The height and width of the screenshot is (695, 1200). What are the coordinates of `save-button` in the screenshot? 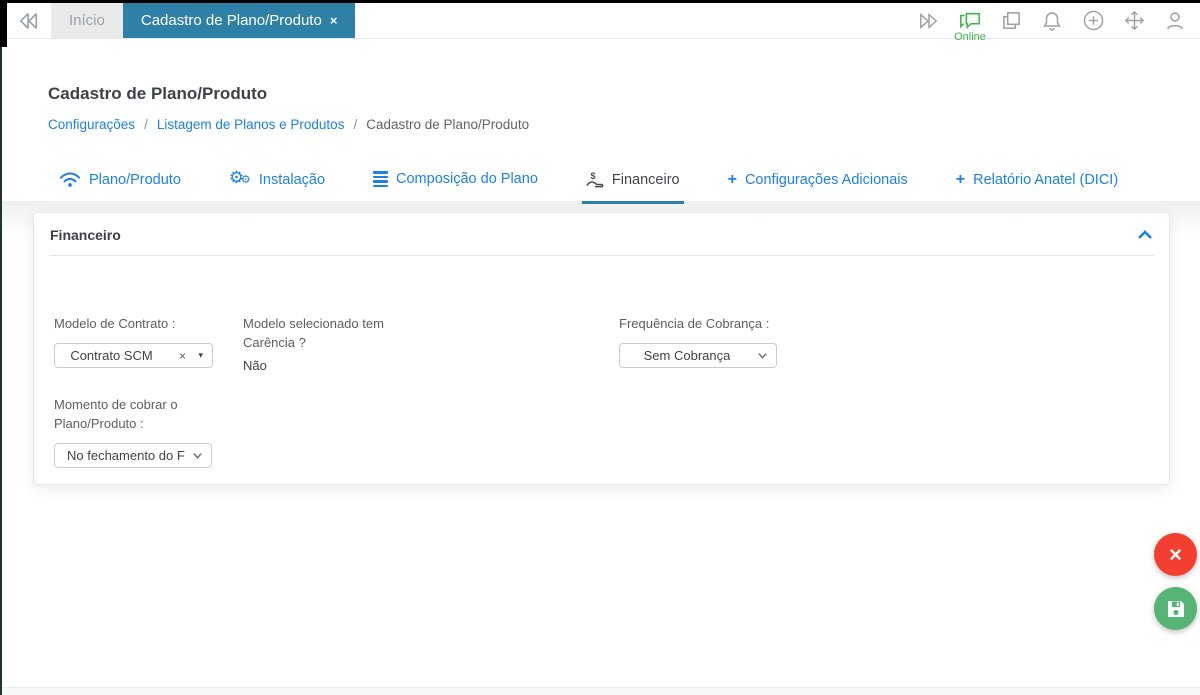 It's located at (1175, 608).